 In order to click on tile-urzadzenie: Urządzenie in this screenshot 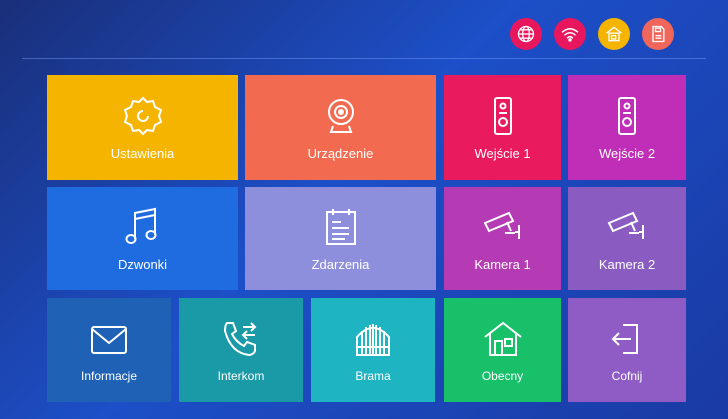, I will do `click(340, 127)`.